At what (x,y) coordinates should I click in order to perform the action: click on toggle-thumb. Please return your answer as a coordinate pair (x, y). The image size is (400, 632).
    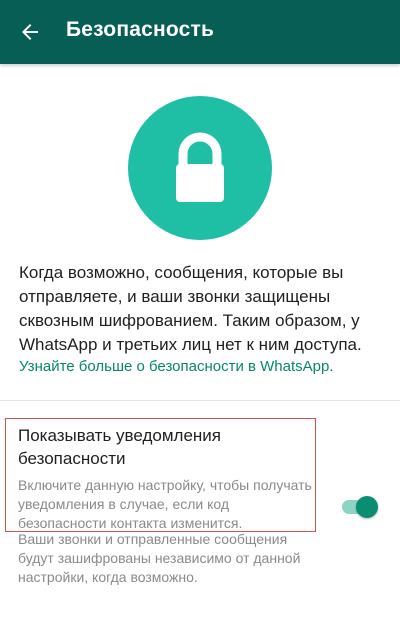
    Looking at the image, I should click on (367, 507).